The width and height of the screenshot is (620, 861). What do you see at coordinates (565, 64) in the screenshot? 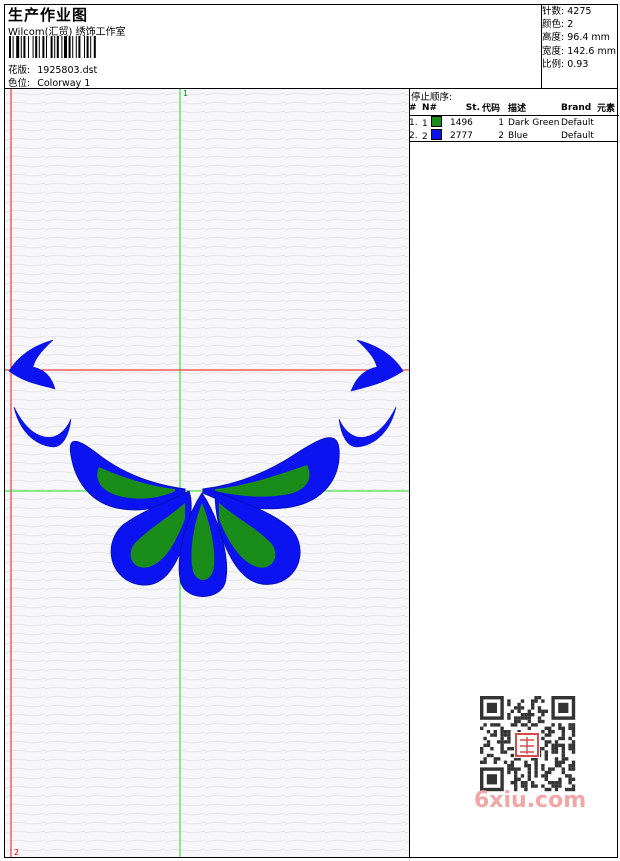
I see `stat-scale: 比例: 0.93` at bounding box center [565, 64].